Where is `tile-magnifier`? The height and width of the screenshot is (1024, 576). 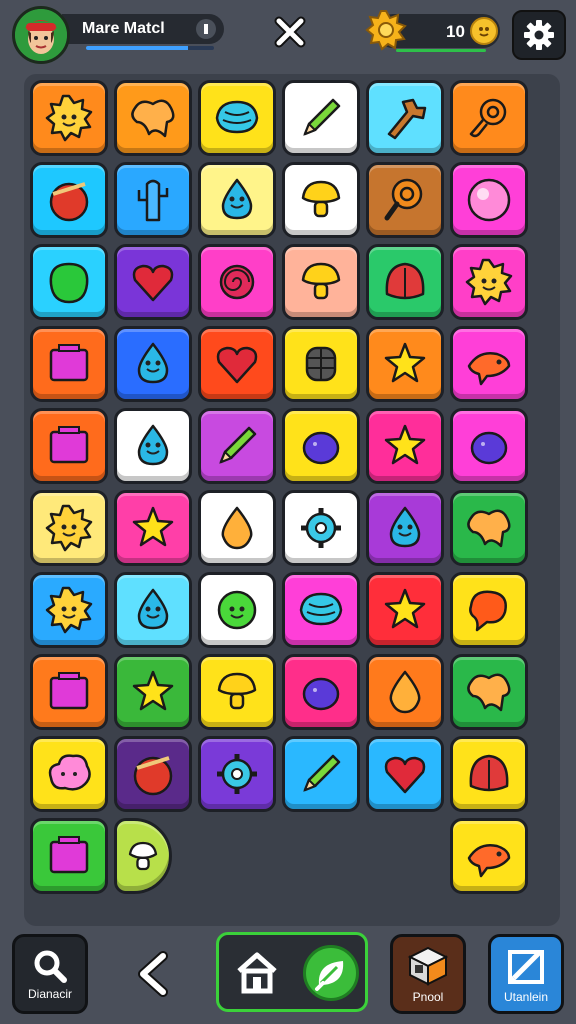
tile-magnifier is located at coordinates (405, 200).